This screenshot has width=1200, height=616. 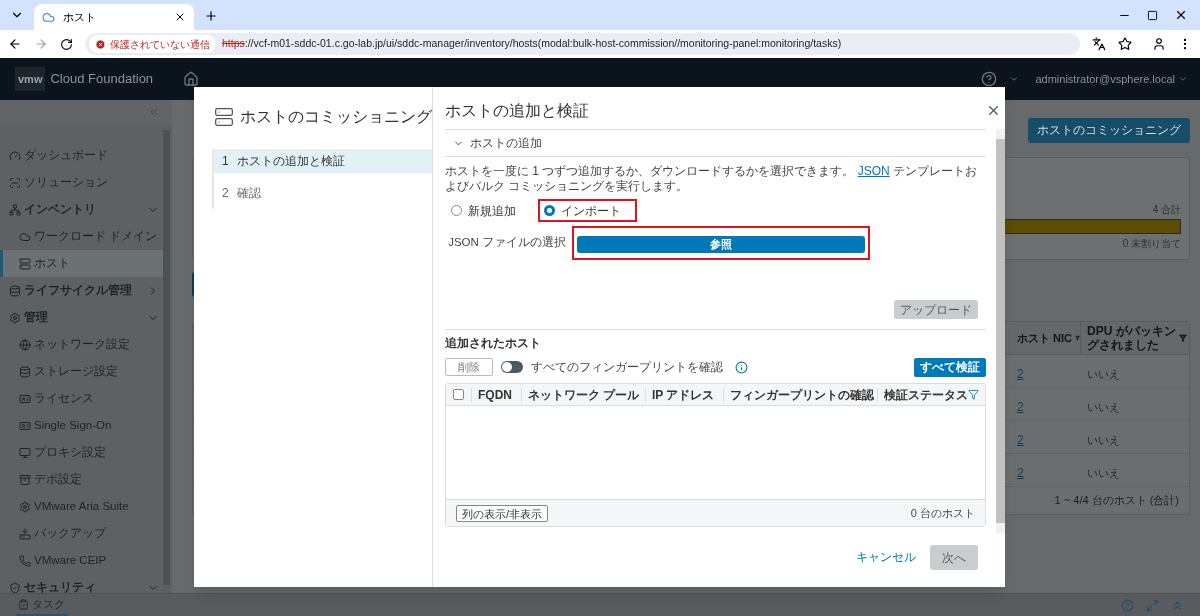 I want to click on info-icon, so click(x=741, y=367).